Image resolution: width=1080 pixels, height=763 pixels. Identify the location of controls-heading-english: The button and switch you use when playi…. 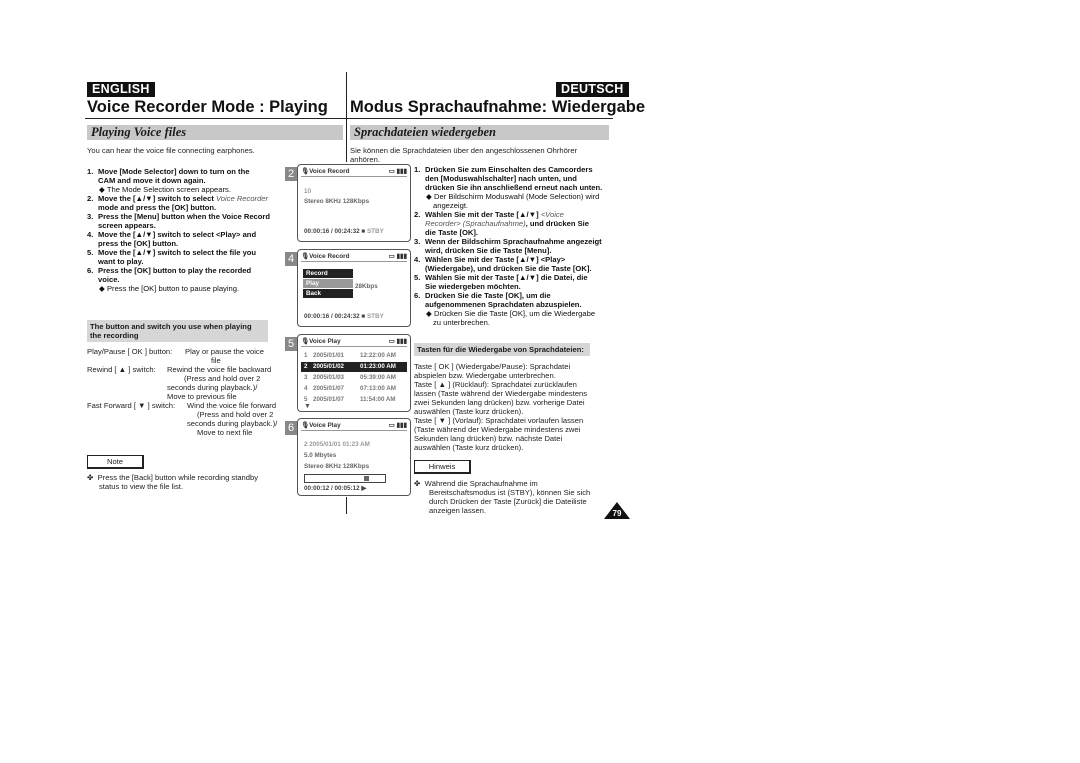
(177, 331).